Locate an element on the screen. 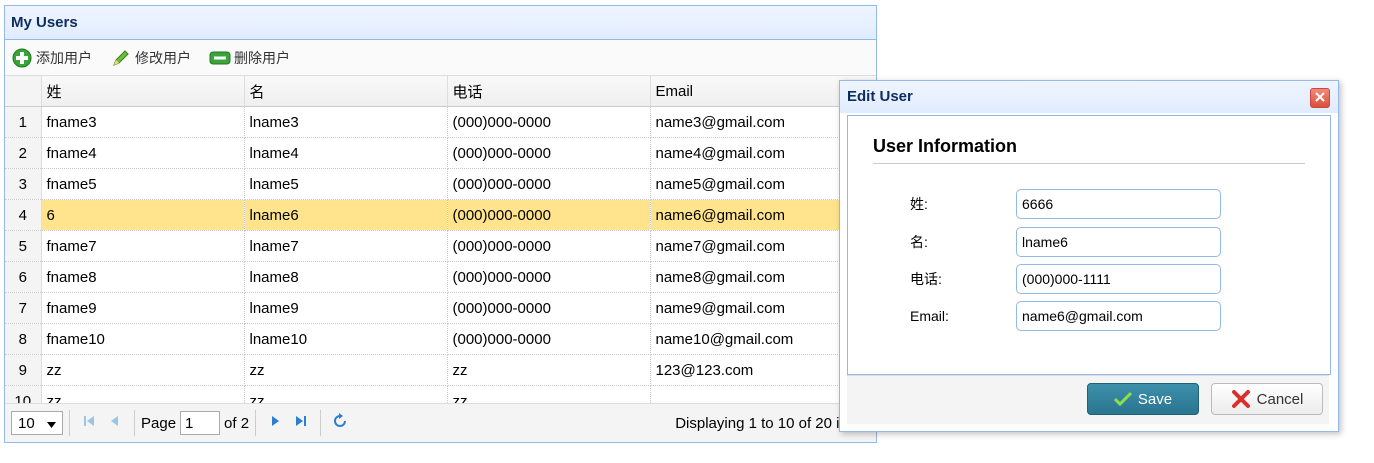 The image size is (1374, 463). first-page-icon is located at coordinates (89, 423).